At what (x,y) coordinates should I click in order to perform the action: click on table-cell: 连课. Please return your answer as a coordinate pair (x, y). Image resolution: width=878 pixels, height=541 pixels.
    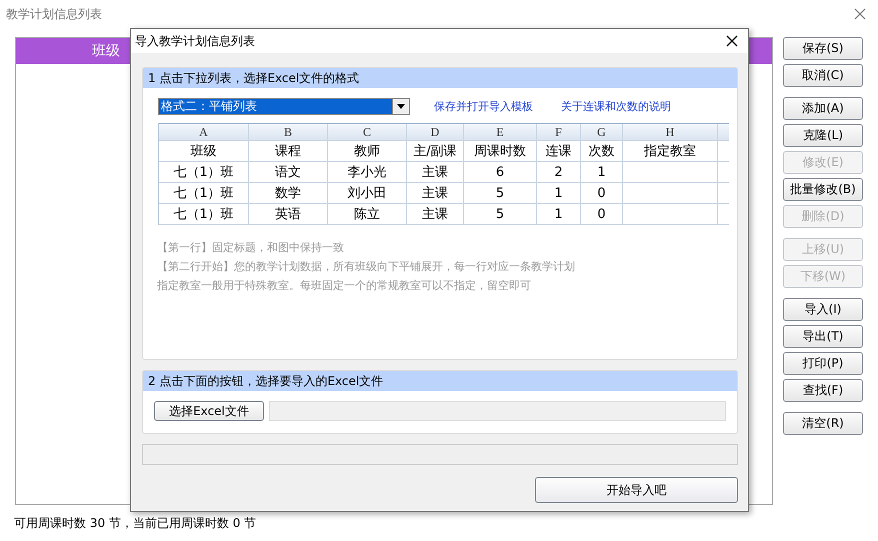
    Looking at the image, I should click on (559, 151).